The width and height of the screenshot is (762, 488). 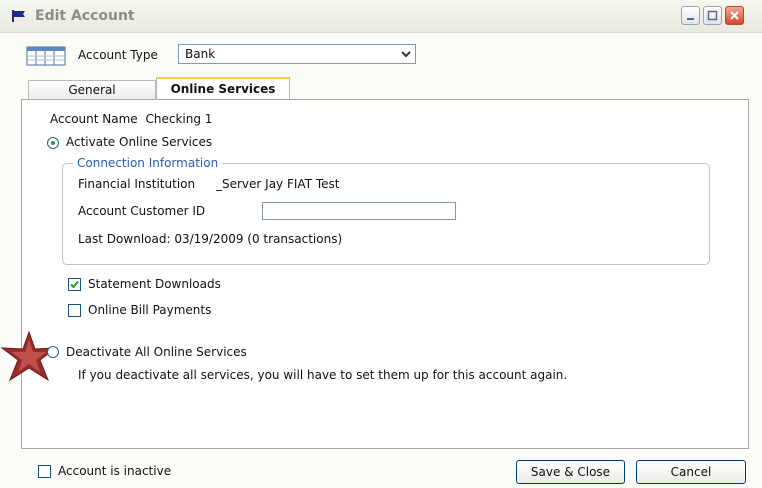 I want to click on statement-downloads-checkbox, so click(x=74, y=284).